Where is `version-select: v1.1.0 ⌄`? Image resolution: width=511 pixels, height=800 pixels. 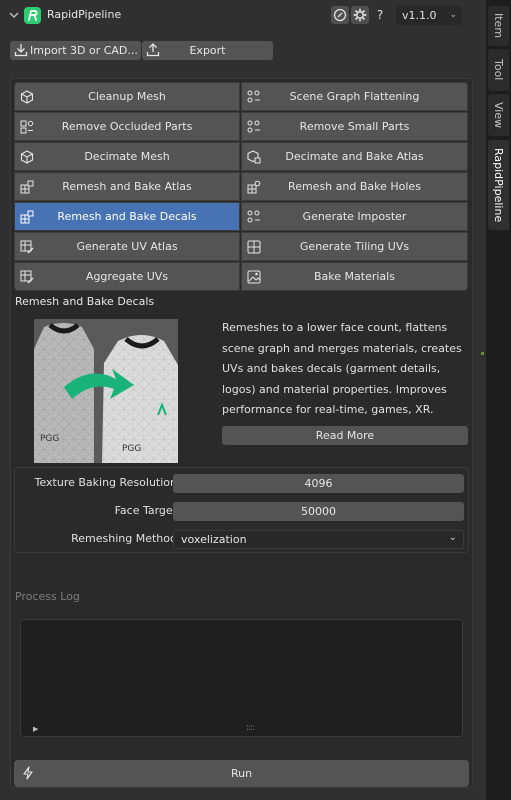 version-select: v1.1.0 ⌄ is located at coordinates (429, 15).